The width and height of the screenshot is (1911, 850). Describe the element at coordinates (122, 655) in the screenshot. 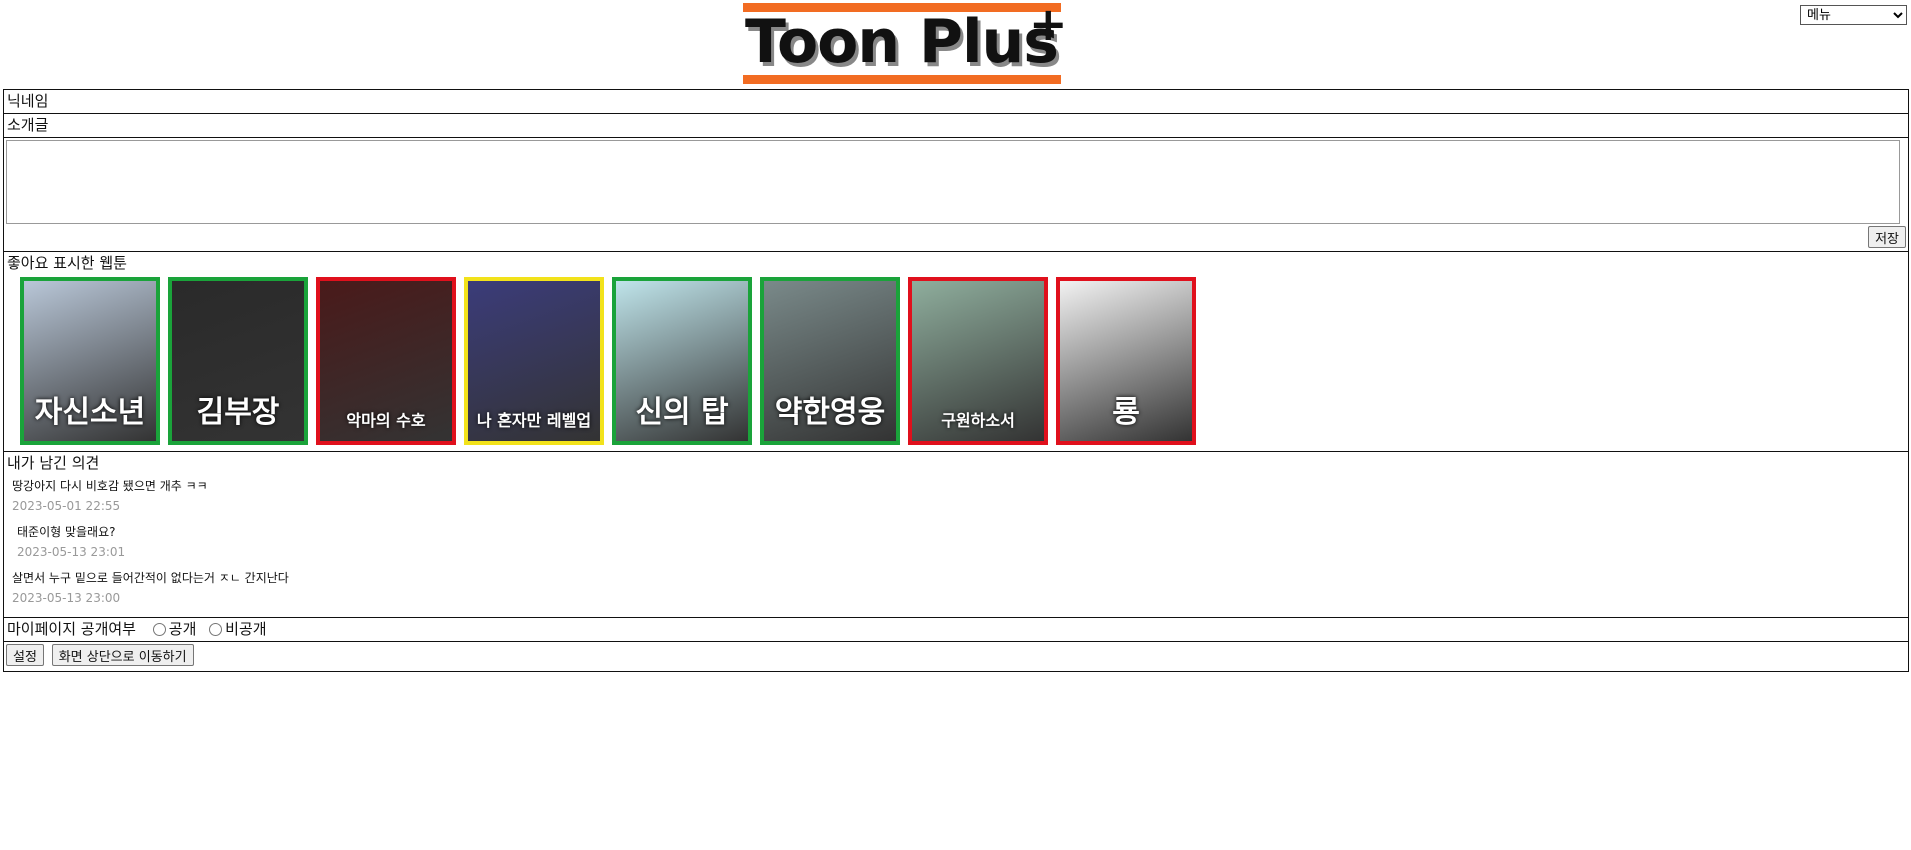

I see `scroll-top-button: 화면 상단으로 이동하기` at that location.